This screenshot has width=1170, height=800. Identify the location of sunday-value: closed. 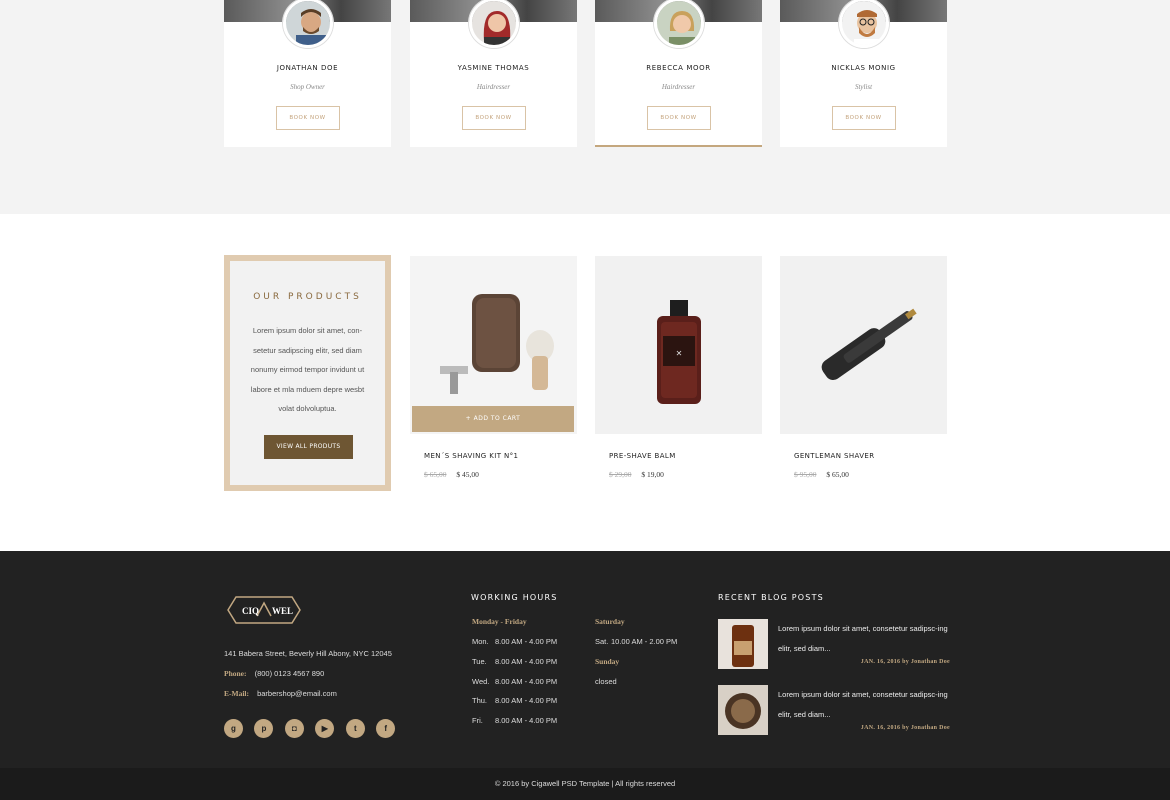
(606, 681).